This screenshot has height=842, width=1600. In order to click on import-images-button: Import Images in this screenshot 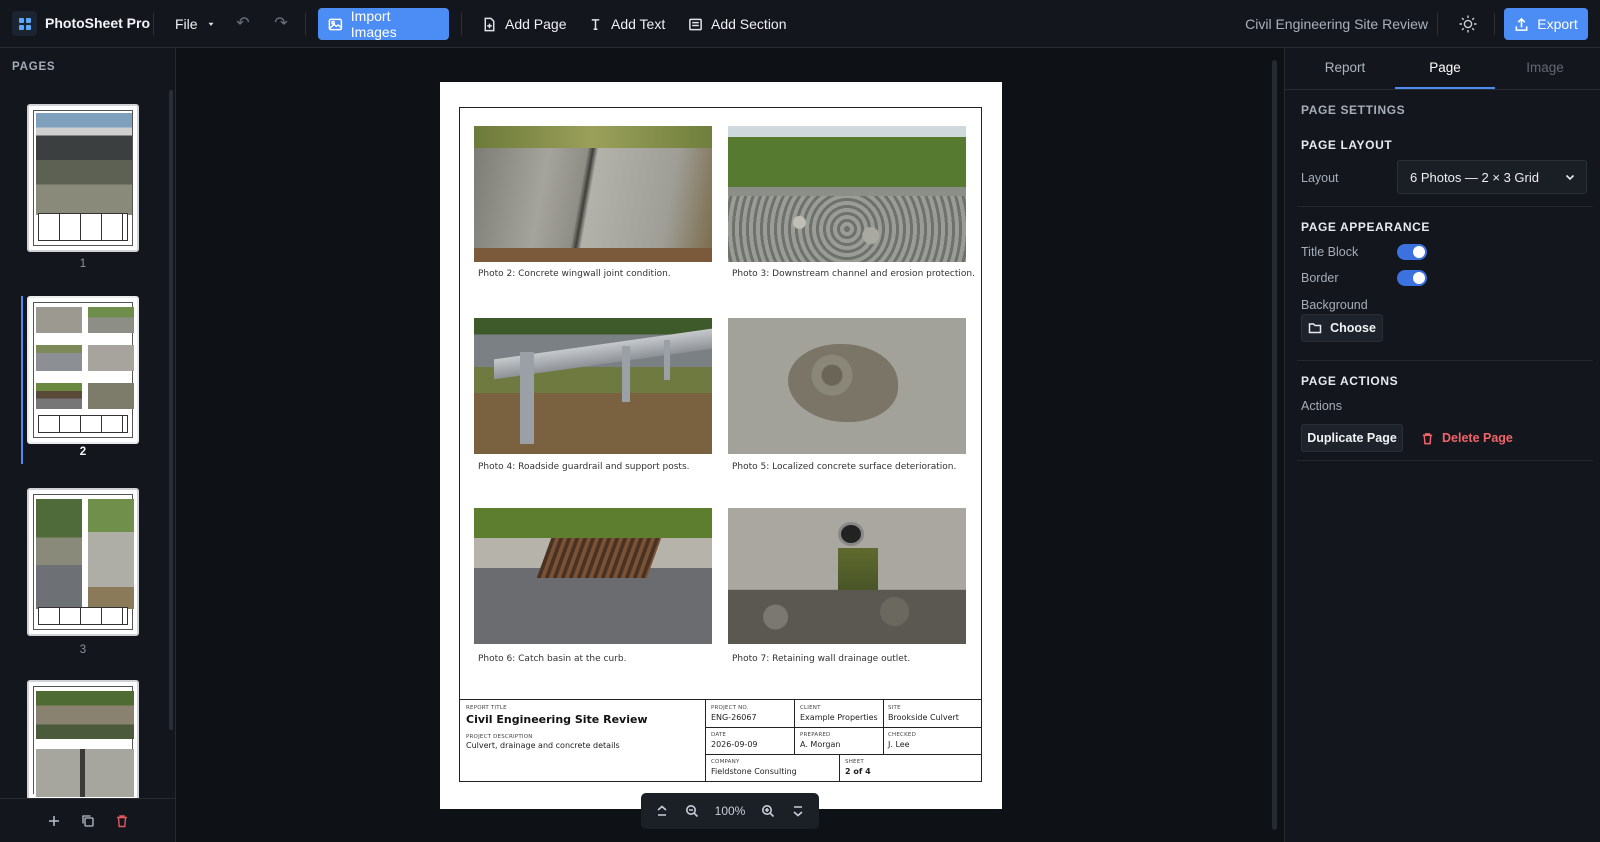, I will do `click(383, 24)`.